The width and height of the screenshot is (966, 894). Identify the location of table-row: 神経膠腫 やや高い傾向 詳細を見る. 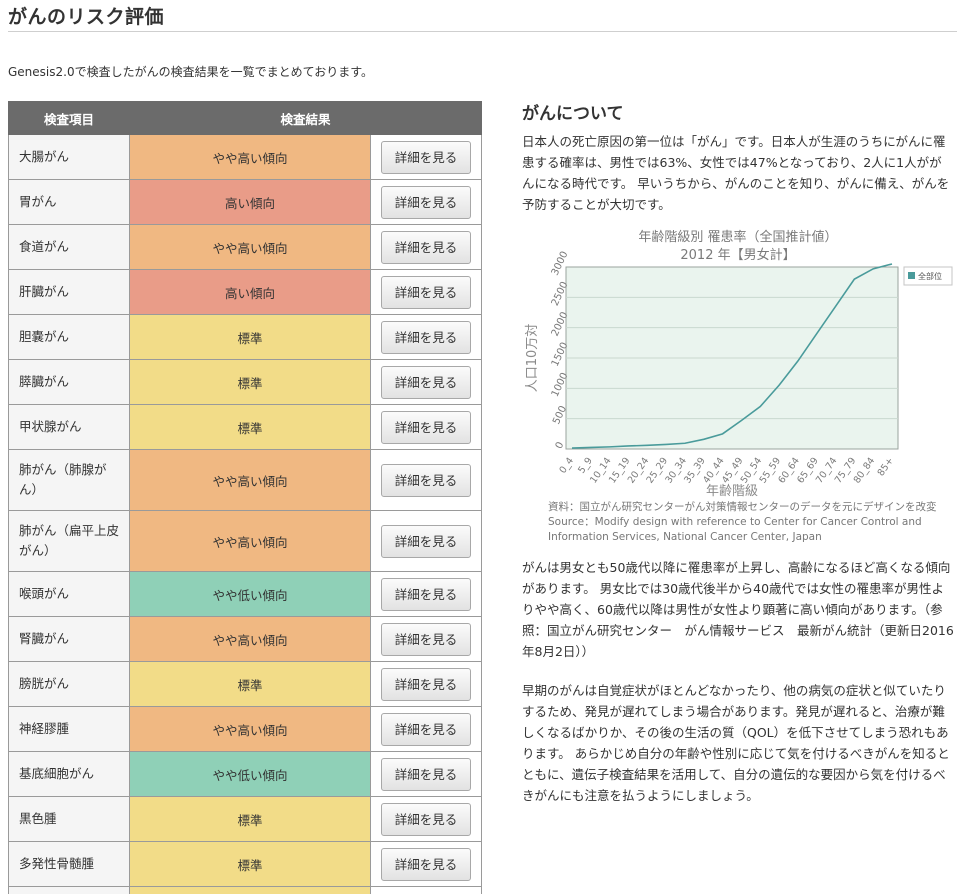
(245, 729).